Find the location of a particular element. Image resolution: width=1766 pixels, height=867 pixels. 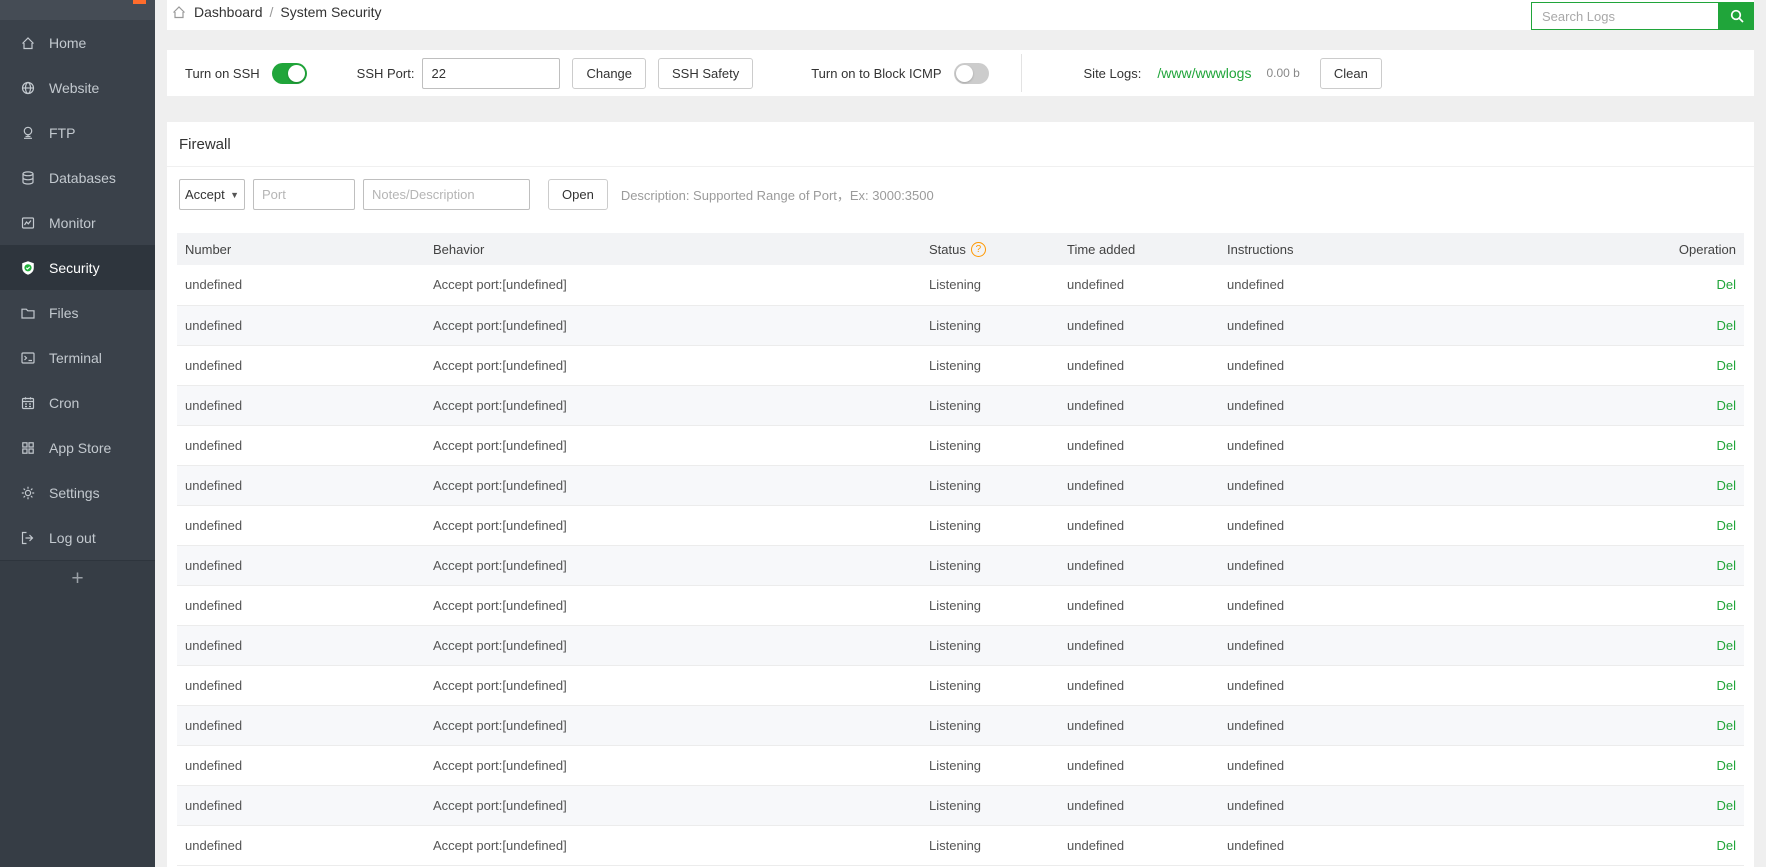

sidebar-item-label: App Store is located at coordinates (80, 447).